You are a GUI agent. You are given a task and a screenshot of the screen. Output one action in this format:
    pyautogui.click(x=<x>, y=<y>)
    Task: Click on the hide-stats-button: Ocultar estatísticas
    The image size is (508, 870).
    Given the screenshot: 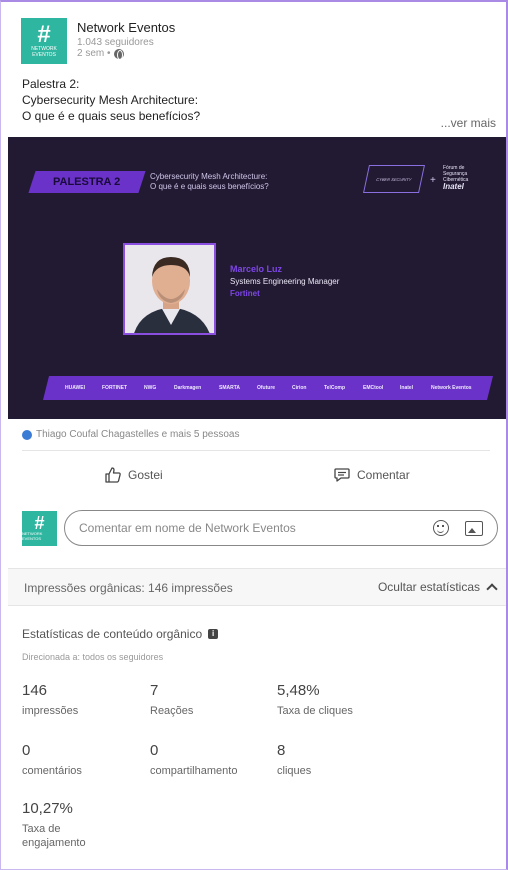 What is the action you would take?
    pyautogui.click(x=437, y=587)
    